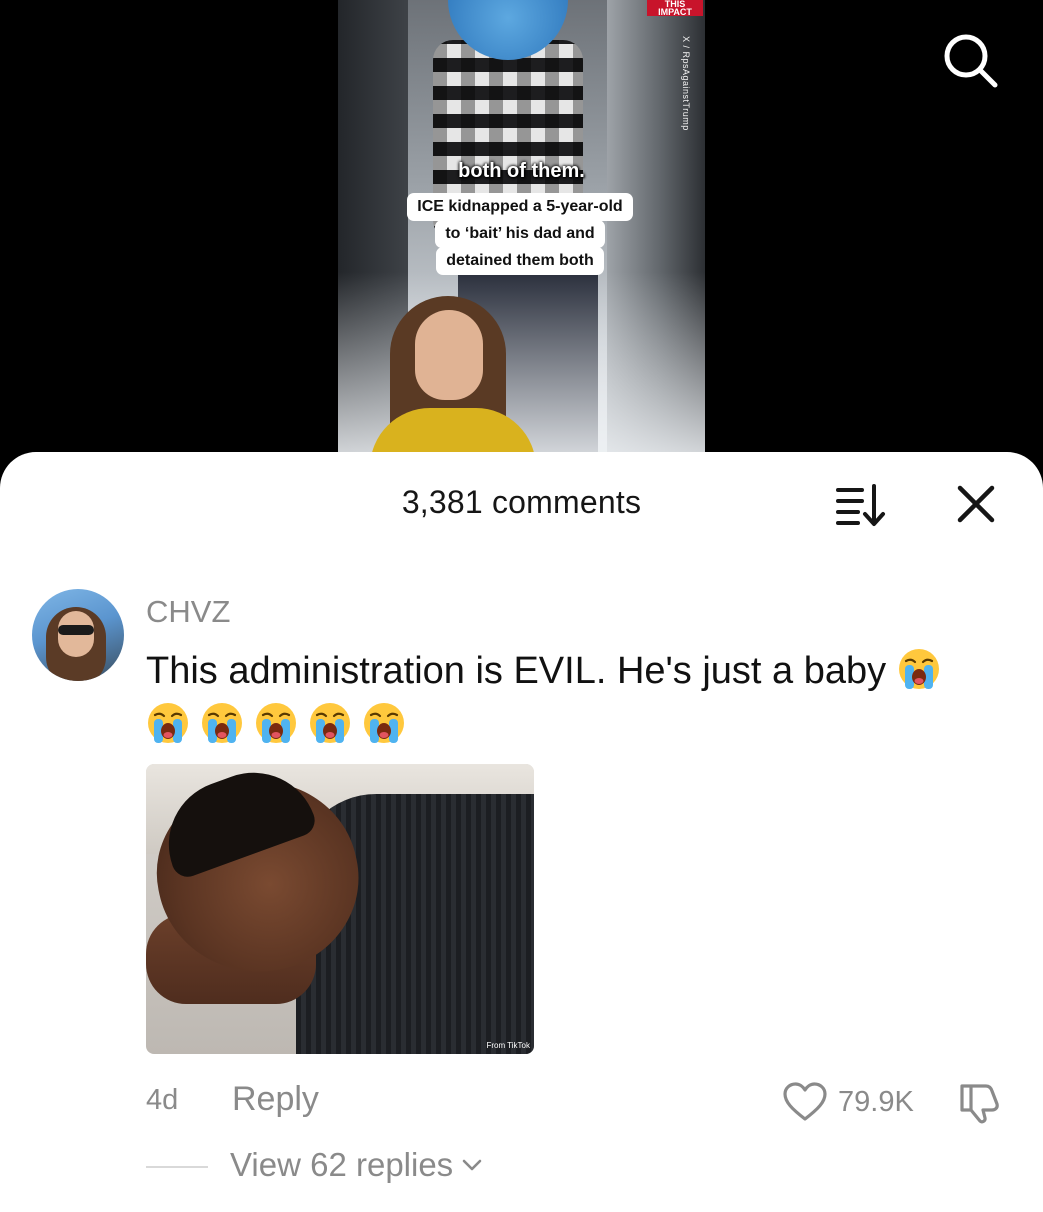 Image resolution: width=1043 pixels, height=1212 pixels. Describe the element at coordinates (876, 1101) in the screenshot. I see `like-count: 79.9K` at that location.